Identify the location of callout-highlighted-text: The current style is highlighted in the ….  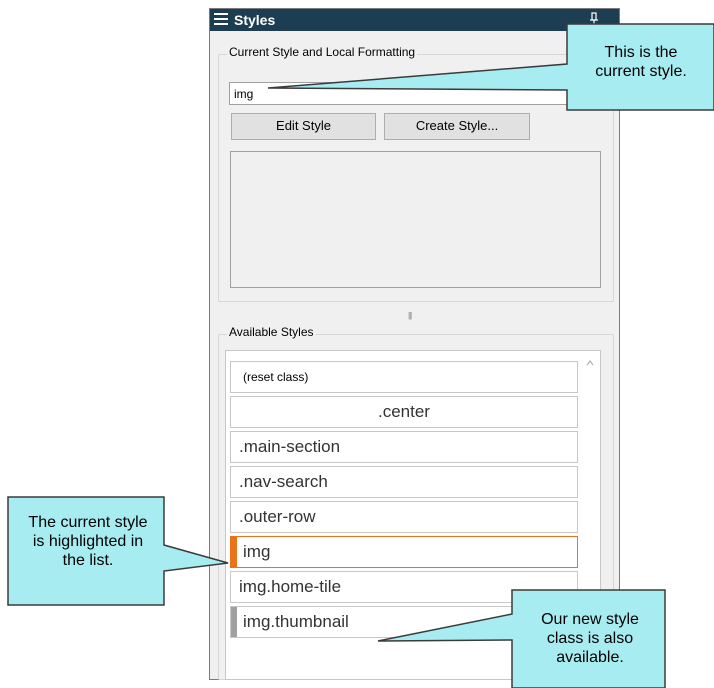
(88, 541).